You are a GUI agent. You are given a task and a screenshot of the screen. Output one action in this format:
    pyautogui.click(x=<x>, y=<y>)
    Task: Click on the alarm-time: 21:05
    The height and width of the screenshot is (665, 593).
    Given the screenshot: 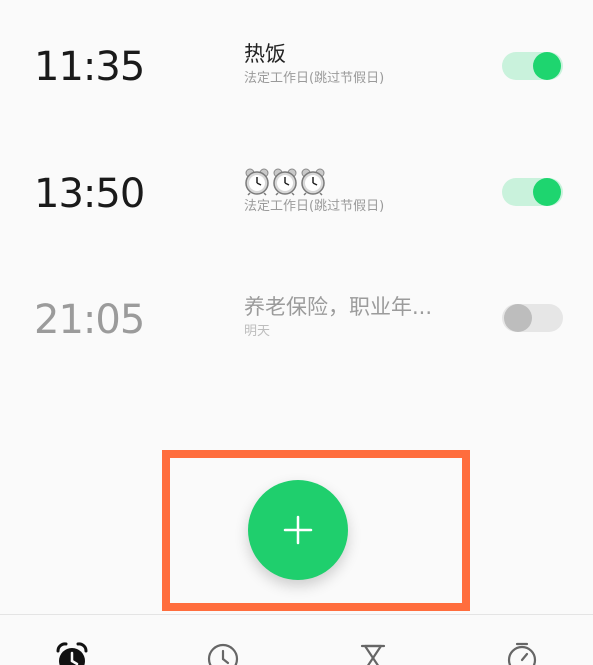 What is the action you would take?
    pyautogui.click(x=89, y=320)
    